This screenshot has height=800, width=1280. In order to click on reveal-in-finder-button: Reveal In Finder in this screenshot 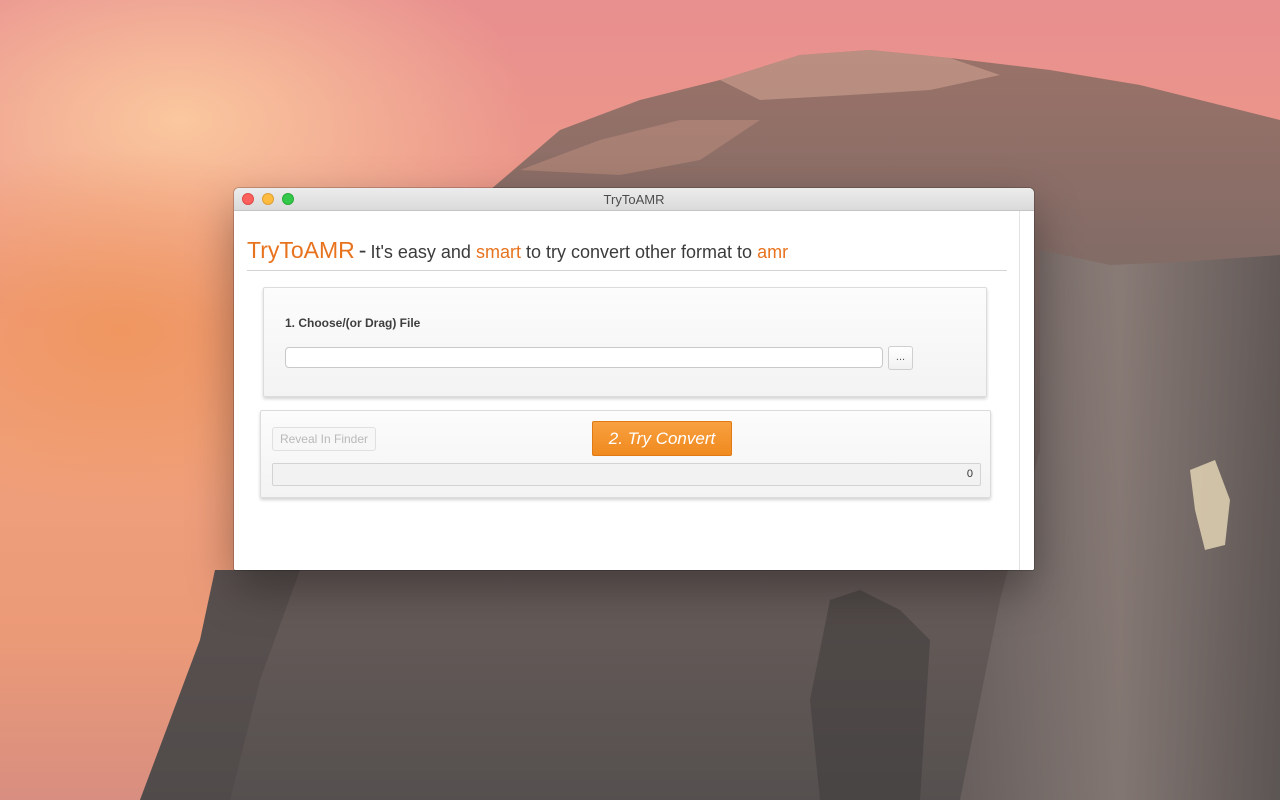, I will do `click(324, 439)`.